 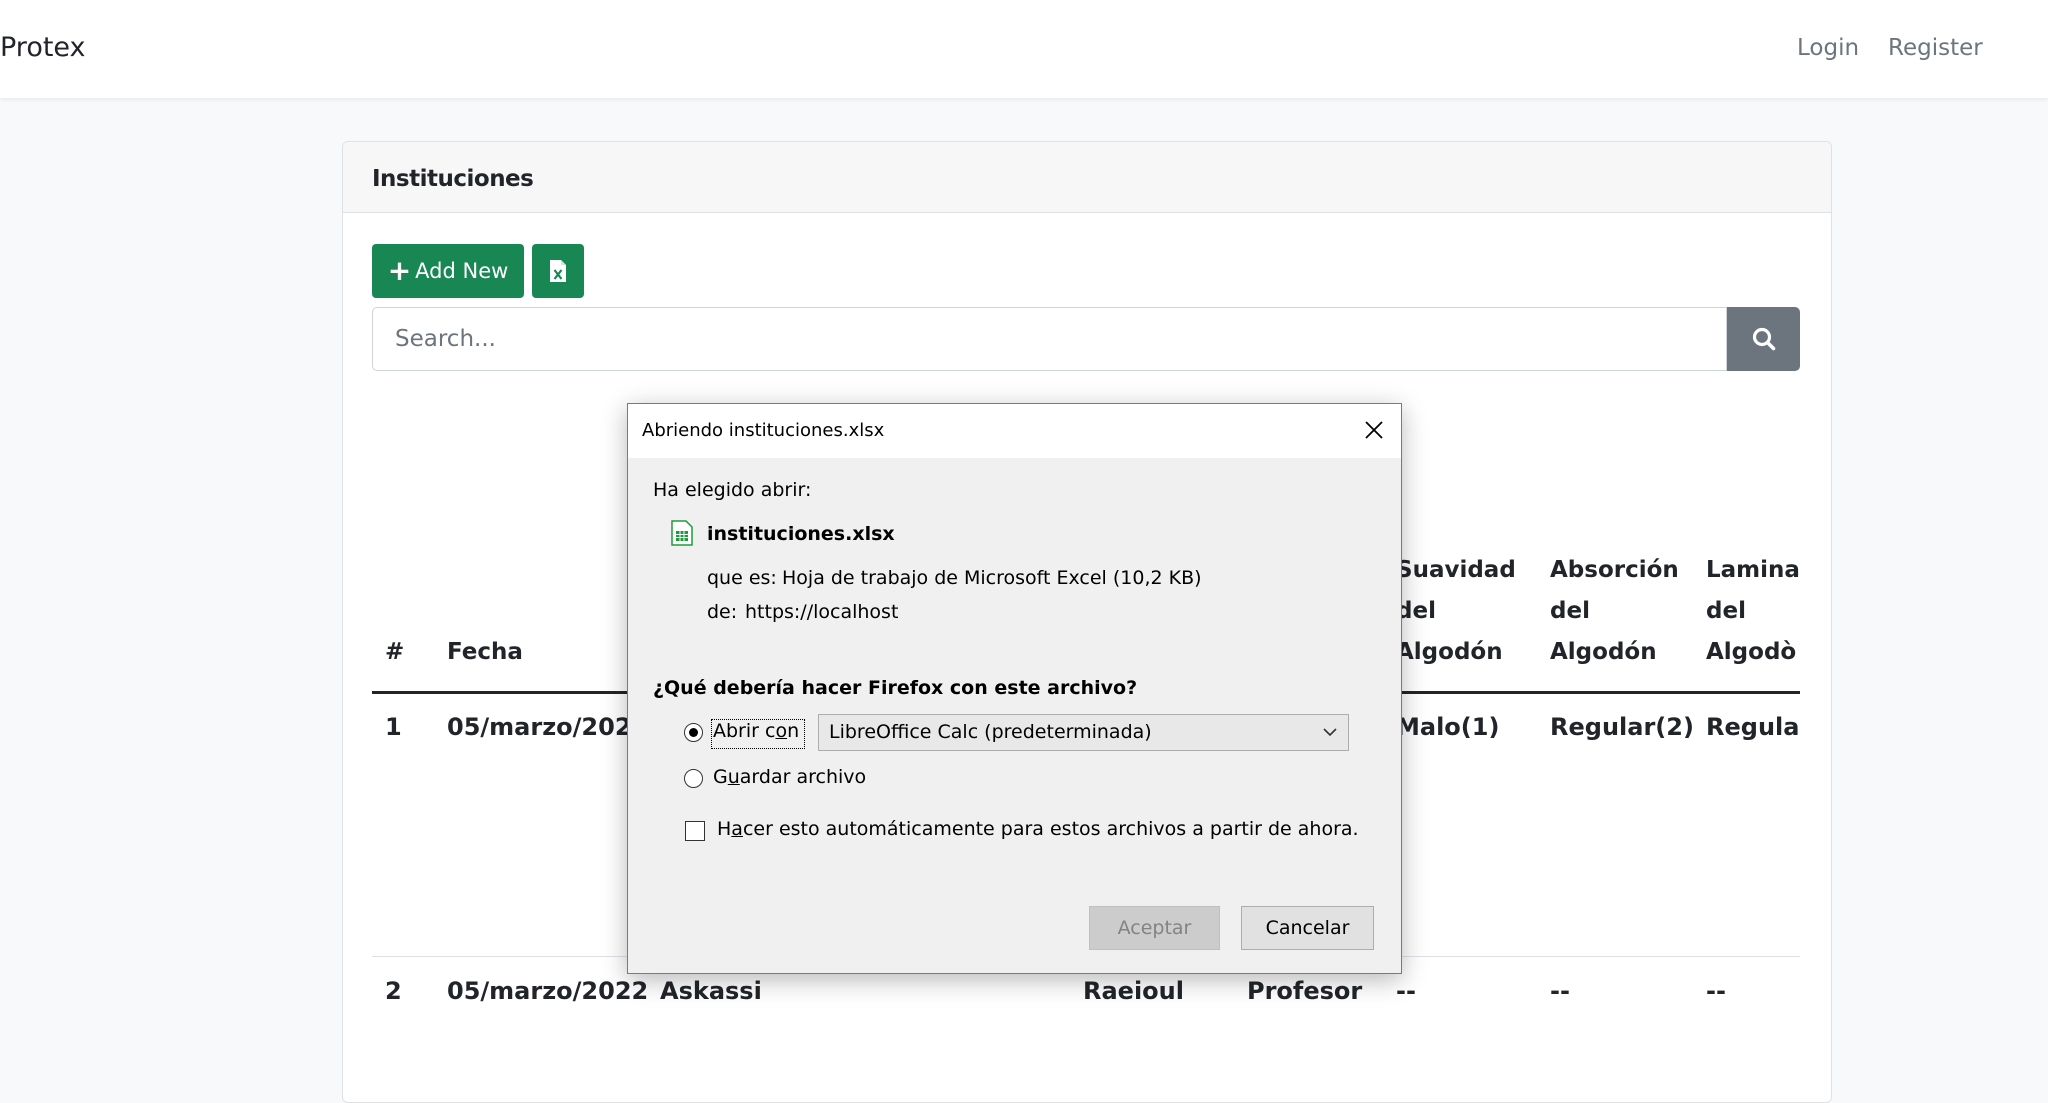 What do you see at coordinates (763, 430) in the screenshot?
I see `dialog-title: Abriendo instituciones.xlsx` at bounding box center [763, 430].